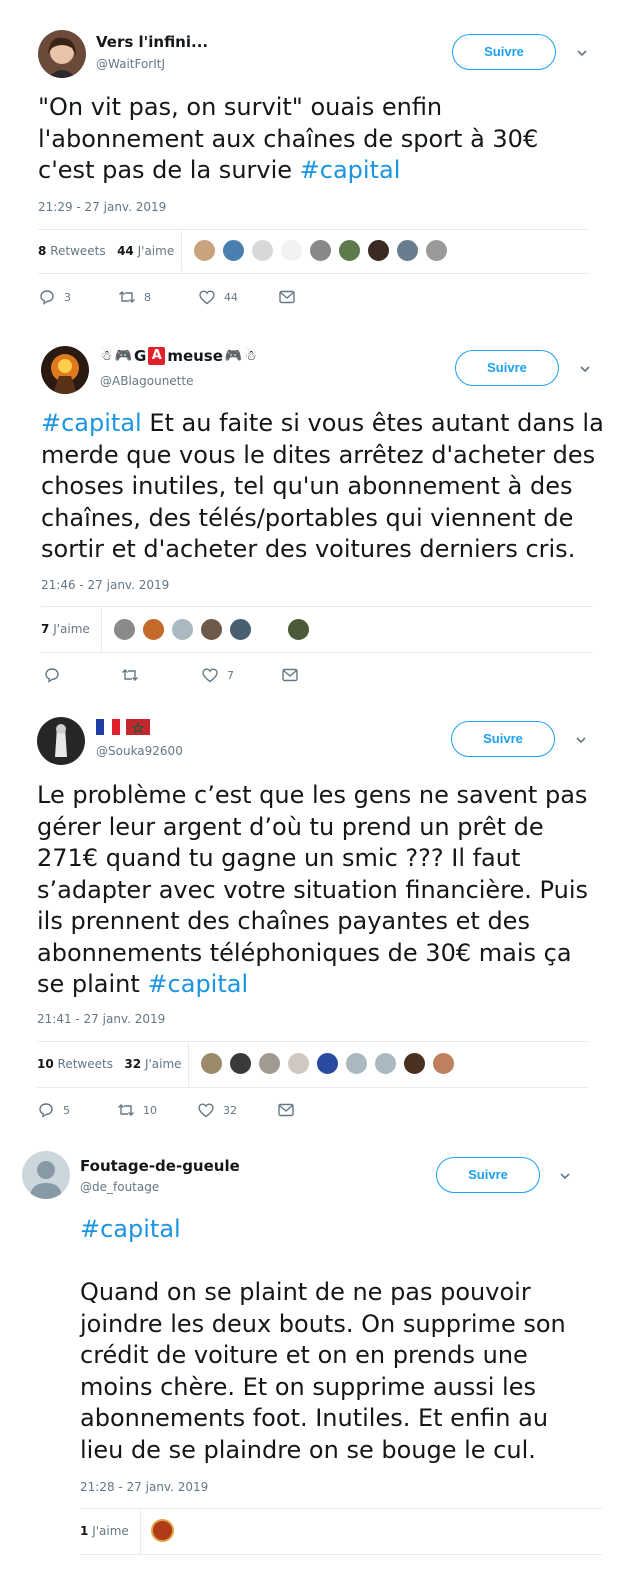 The width and height of the screenshot is (638, 1594). Describe the element at coordinates (101, 1019) in the screenshot. I see `tweet-timestamp: 21:41 - 27 janv. 2019` at that location.